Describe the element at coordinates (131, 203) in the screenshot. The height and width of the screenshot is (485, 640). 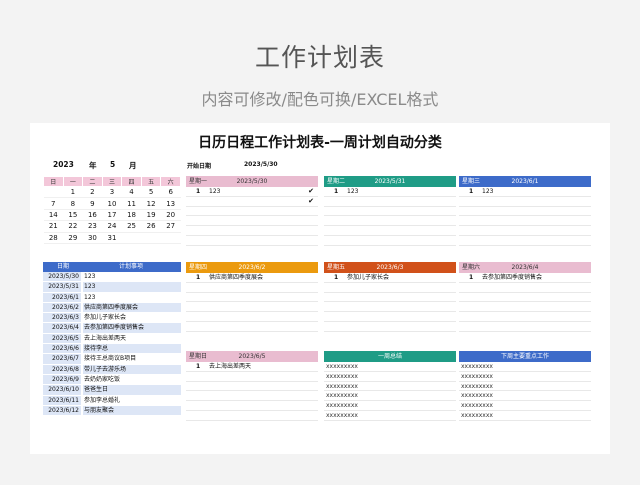
I see `calendar-day: 11` at that location.